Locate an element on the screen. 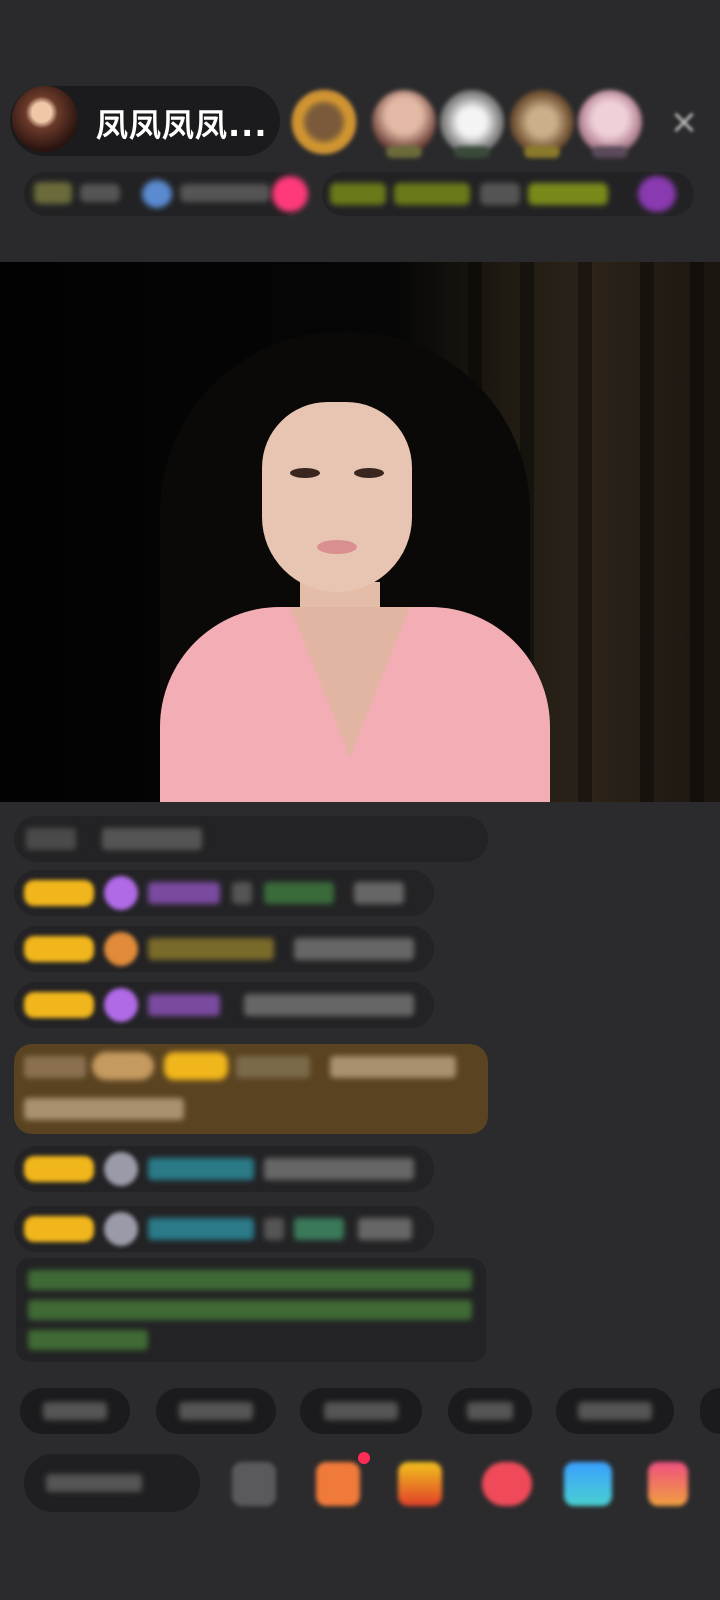  highlight-chat-message is located at coordinates (251, 1089).